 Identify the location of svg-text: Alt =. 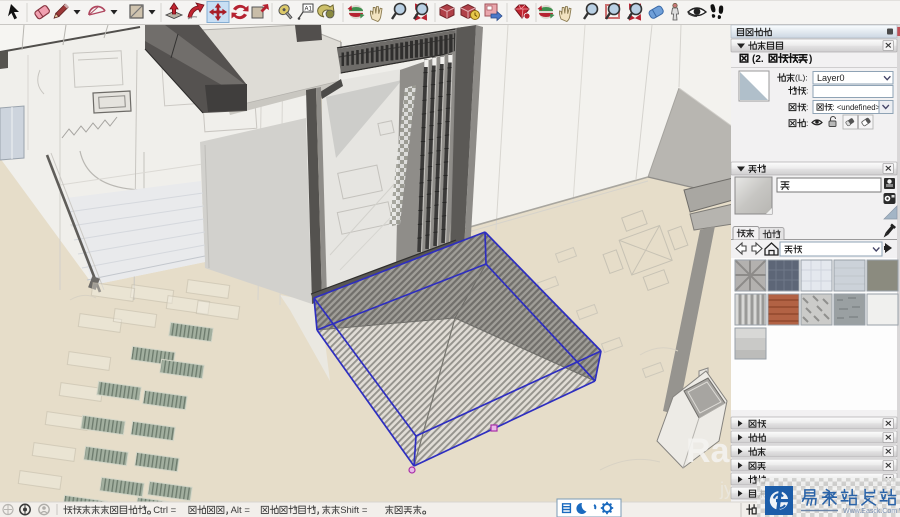
(241, 510).